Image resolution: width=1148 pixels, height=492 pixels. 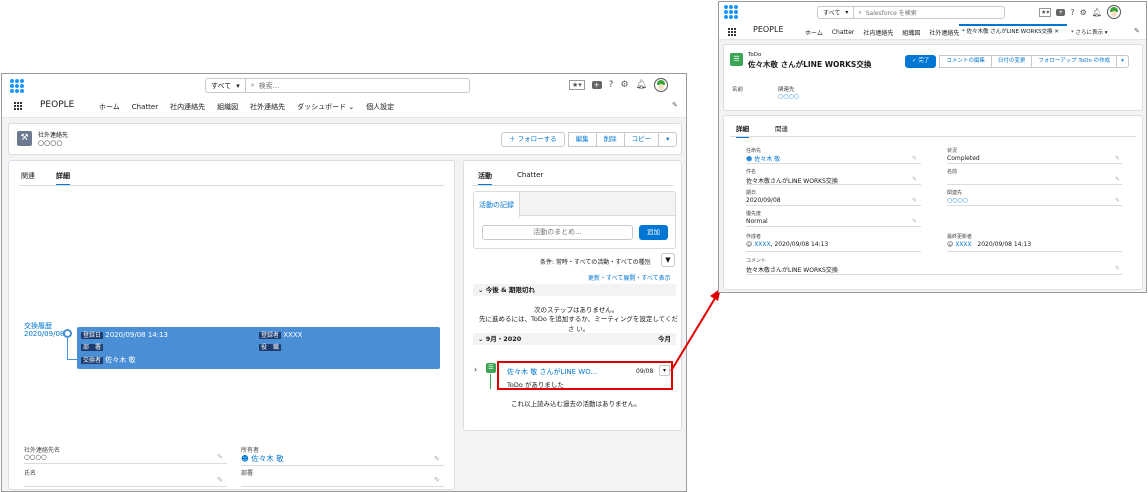 I want to click on edit-due-icon: ✎, so click(x=914, y=200).